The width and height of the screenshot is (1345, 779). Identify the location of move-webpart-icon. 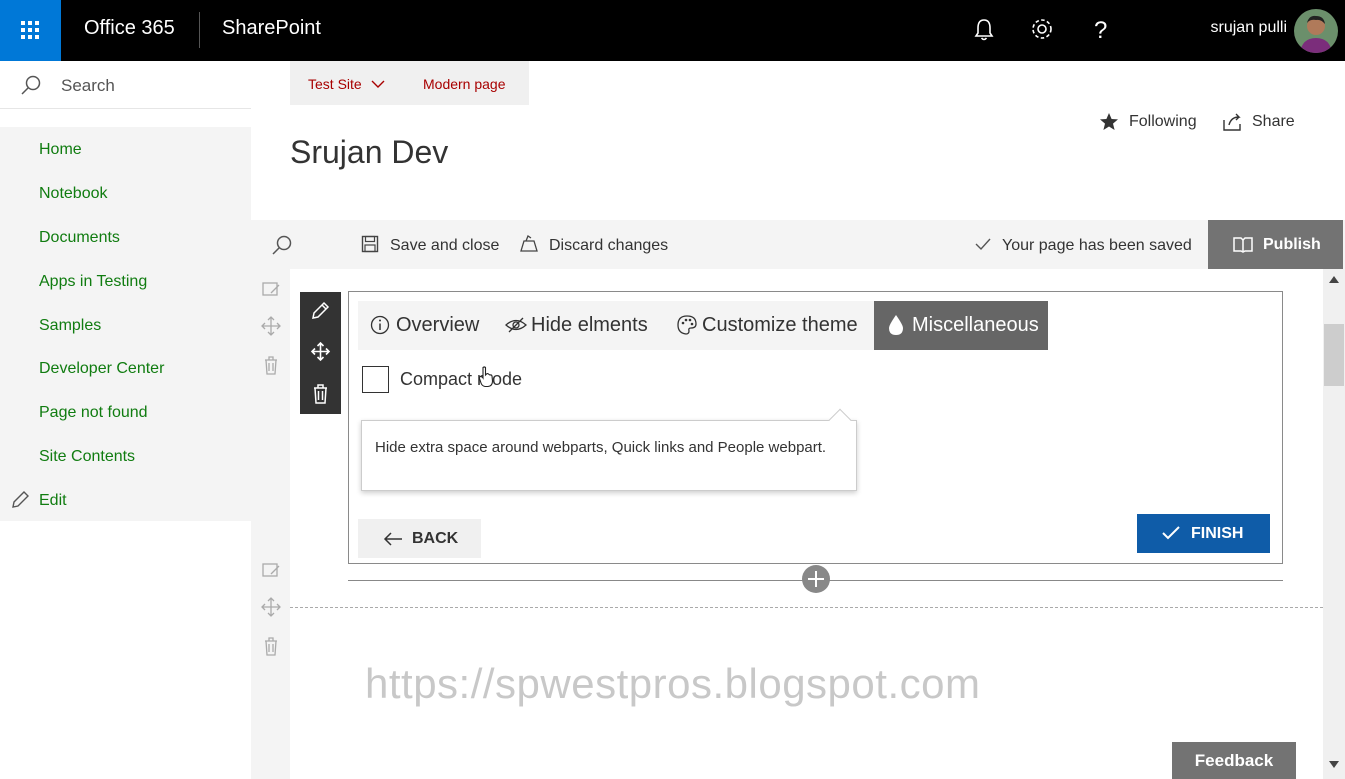
(320, 351).